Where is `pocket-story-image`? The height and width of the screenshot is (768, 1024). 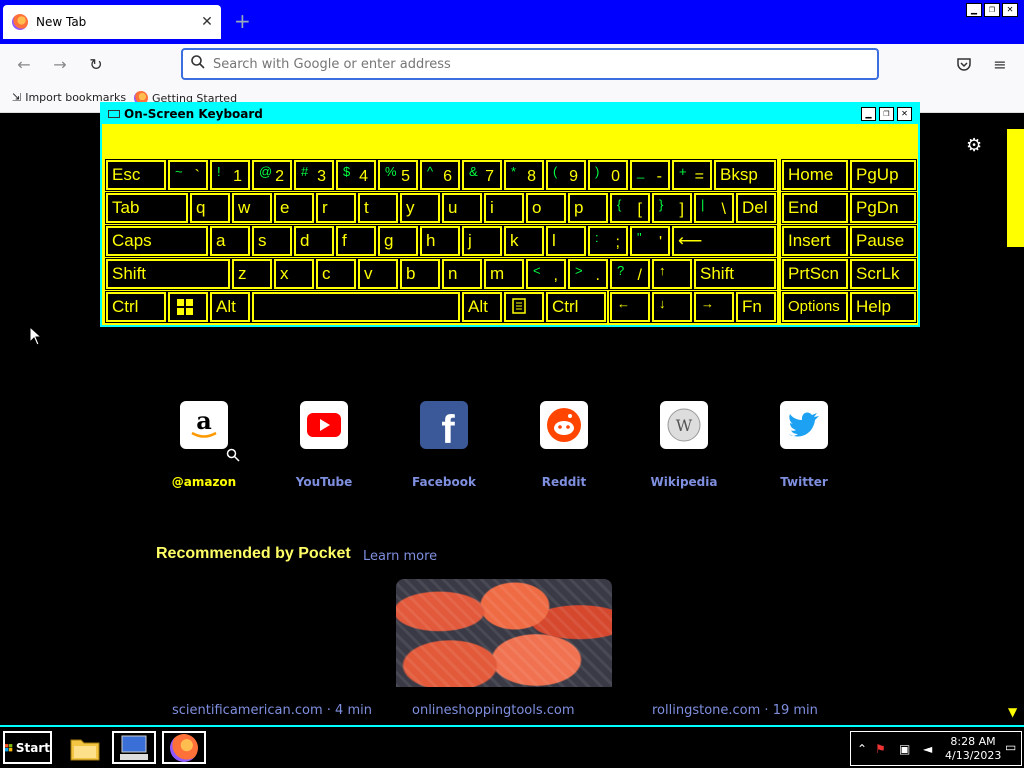 pocket-story-image is located at coordinates (504, 633).